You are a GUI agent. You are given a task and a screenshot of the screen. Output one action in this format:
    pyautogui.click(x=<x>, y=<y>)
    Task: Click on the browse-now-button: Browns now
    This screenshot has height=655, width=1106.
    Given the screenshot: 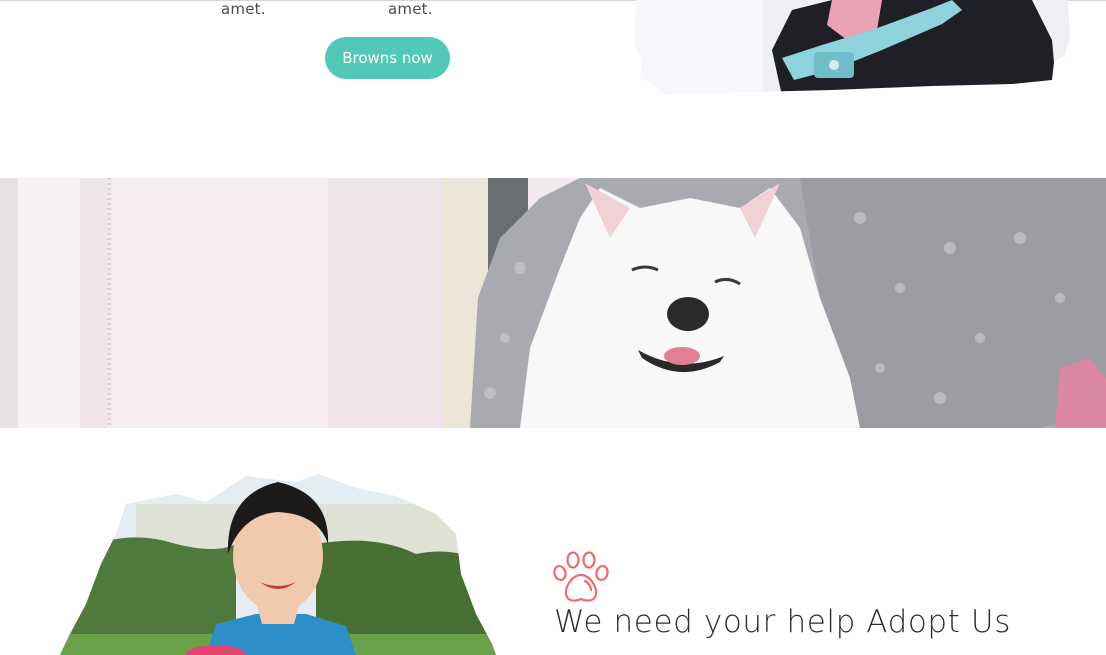 What is the action you would take?
    pyautogui.click(x=387, y=58)
    